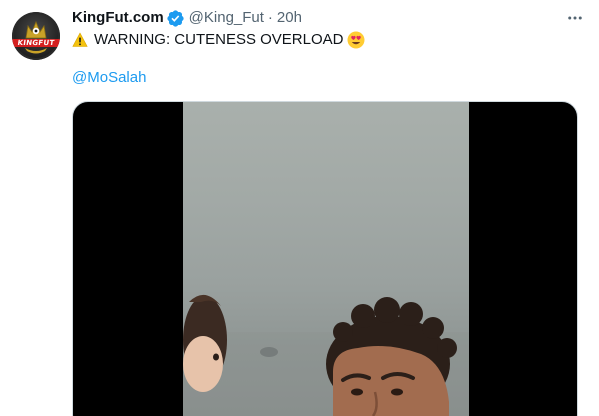 This screenshot has width=599, height=416. What do you see at coordinates (175, 18) in the screenshot?
I see `verified-badge-icon` at bounding box center [175, 18].